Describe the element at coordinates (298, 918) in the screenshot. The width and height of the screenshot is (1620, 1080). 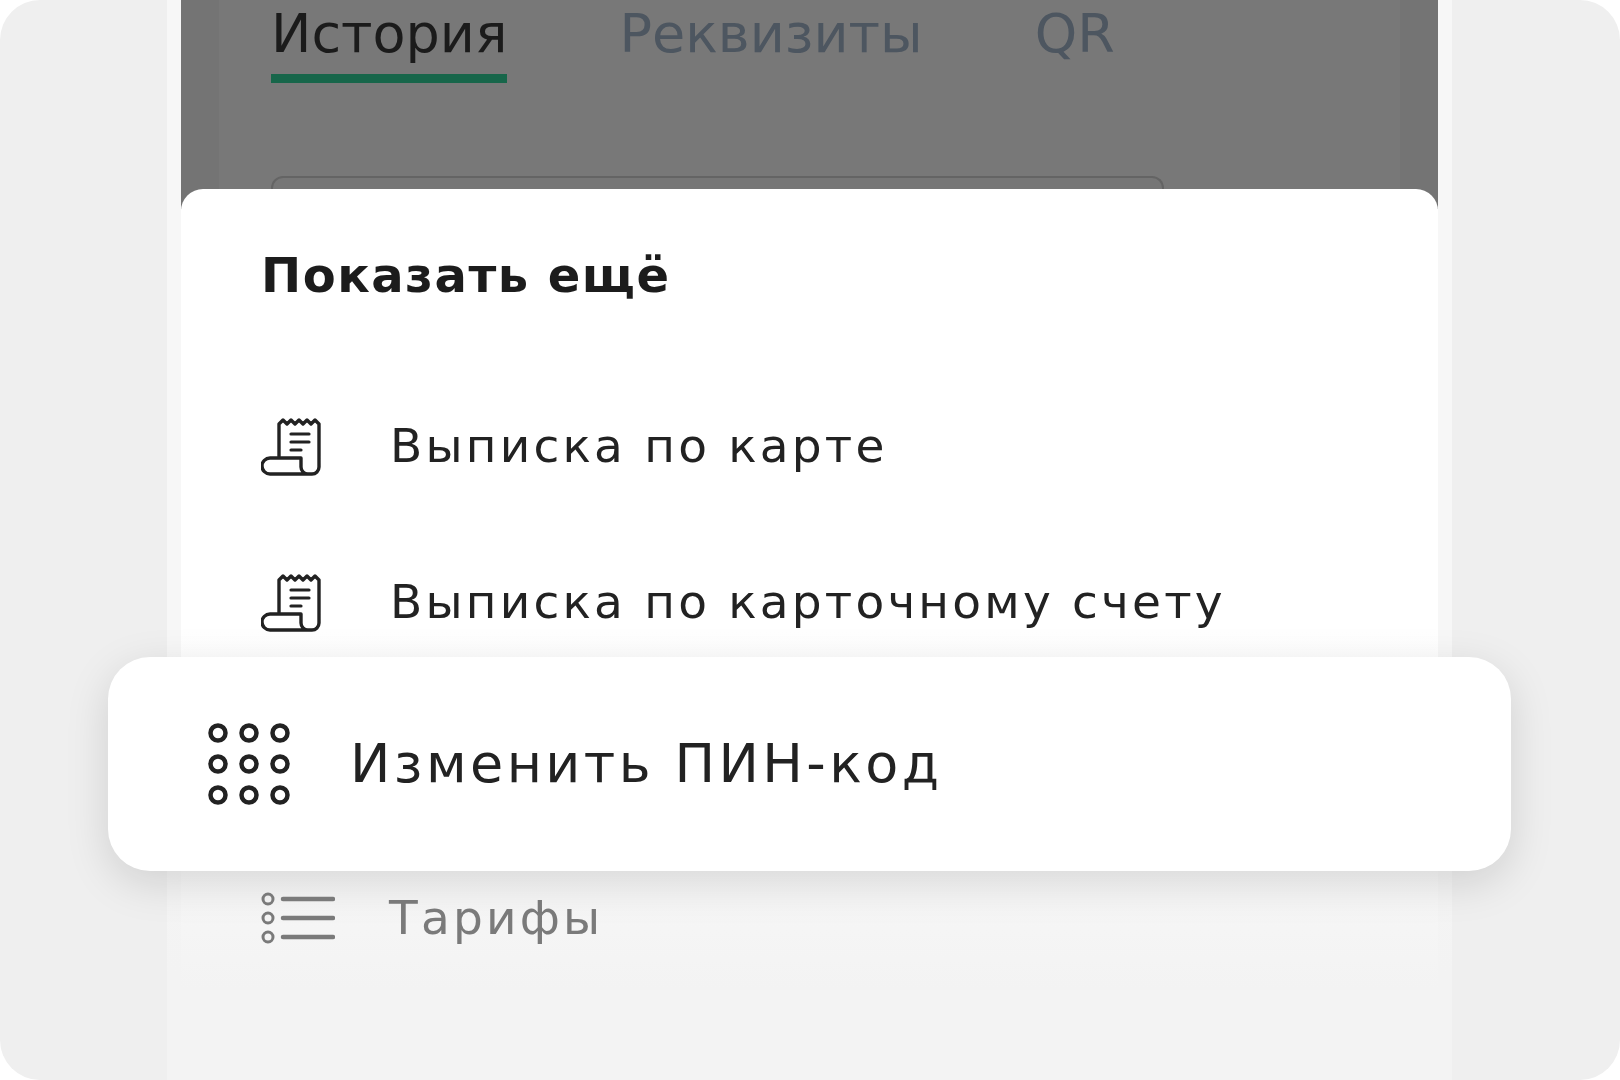
I see `list-icon` at that location.